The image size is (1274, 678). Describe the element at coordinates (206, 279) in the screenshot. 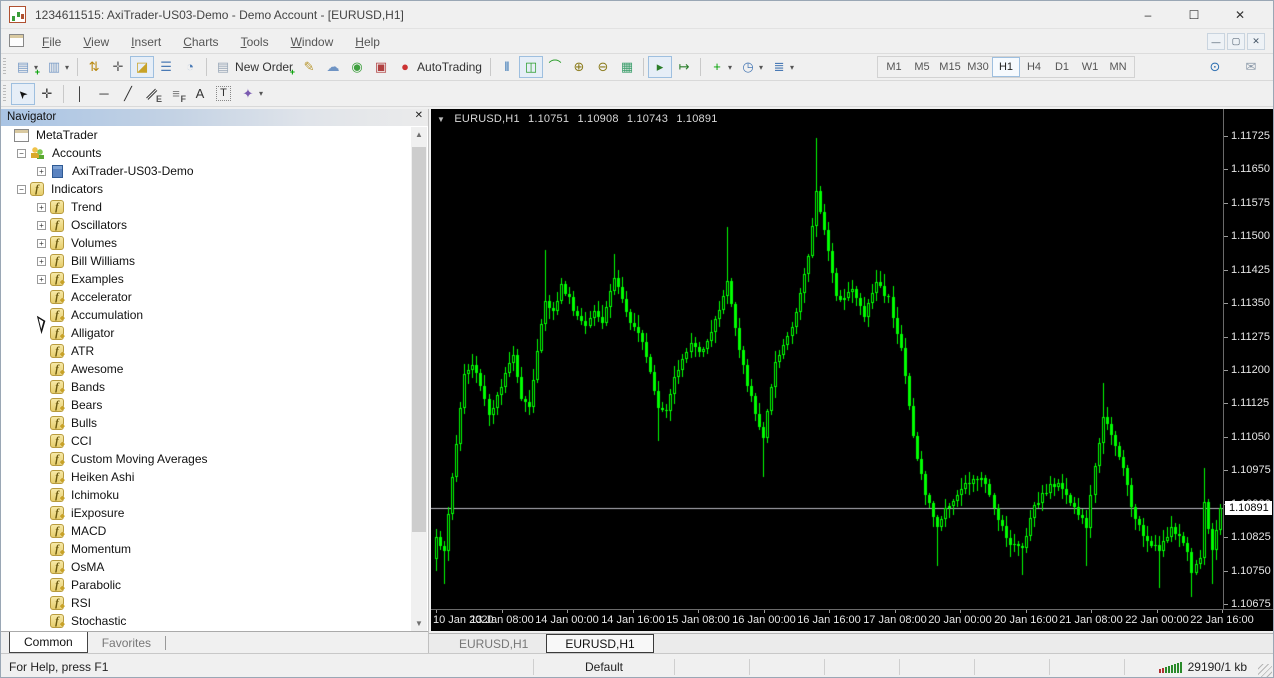

I see `tree-item-examples: + f Examples` at that location.